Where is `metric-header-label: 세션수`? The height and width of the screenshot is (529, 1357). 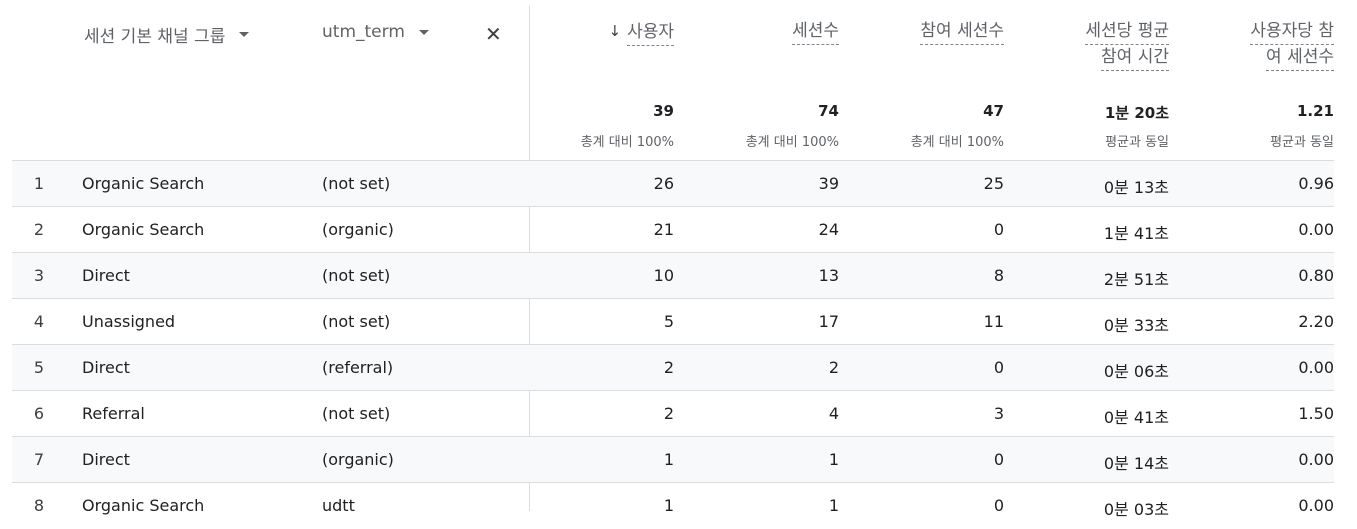
metric-header-label: 세션수 is located at coordinates (815, 32).